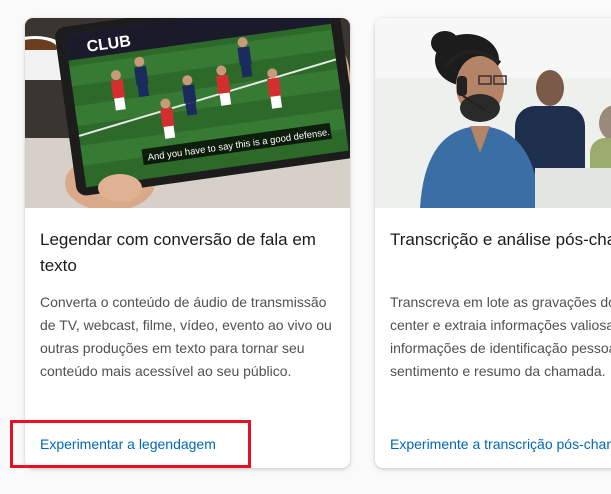 The image size is (611, 494). What do you see at coordinates (500, 302) in the screenshot?
I see `post-call-description-line: Transcreva em lote as gravações do call` at bounding box center [500, 302].